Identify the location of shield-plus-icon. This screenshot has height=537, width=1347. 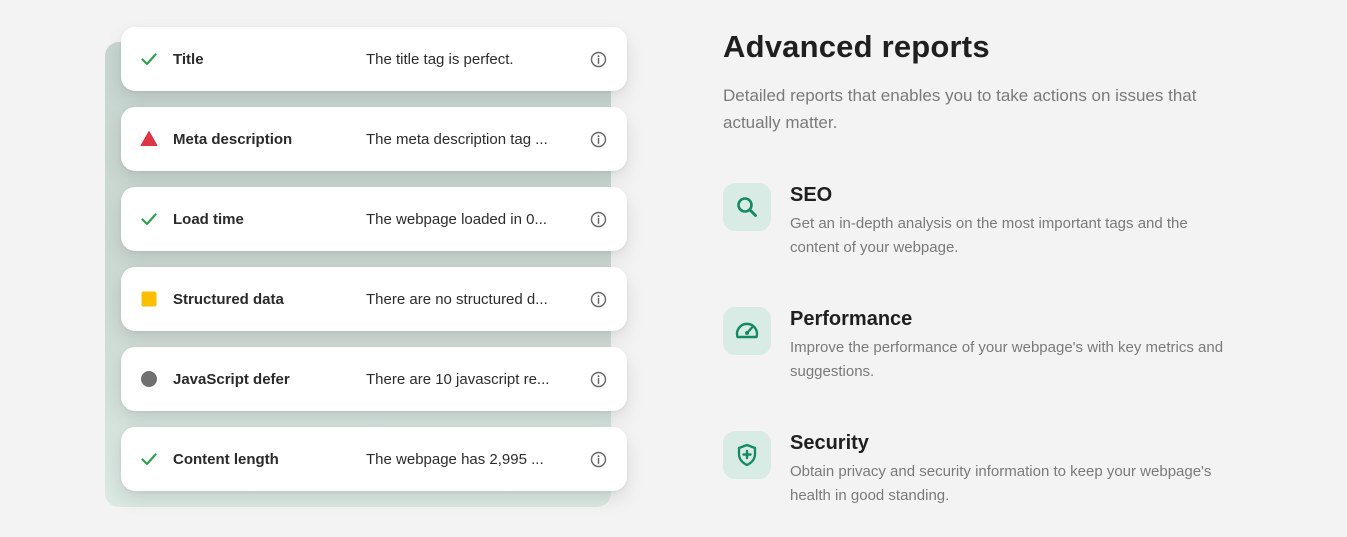
(747, 455).